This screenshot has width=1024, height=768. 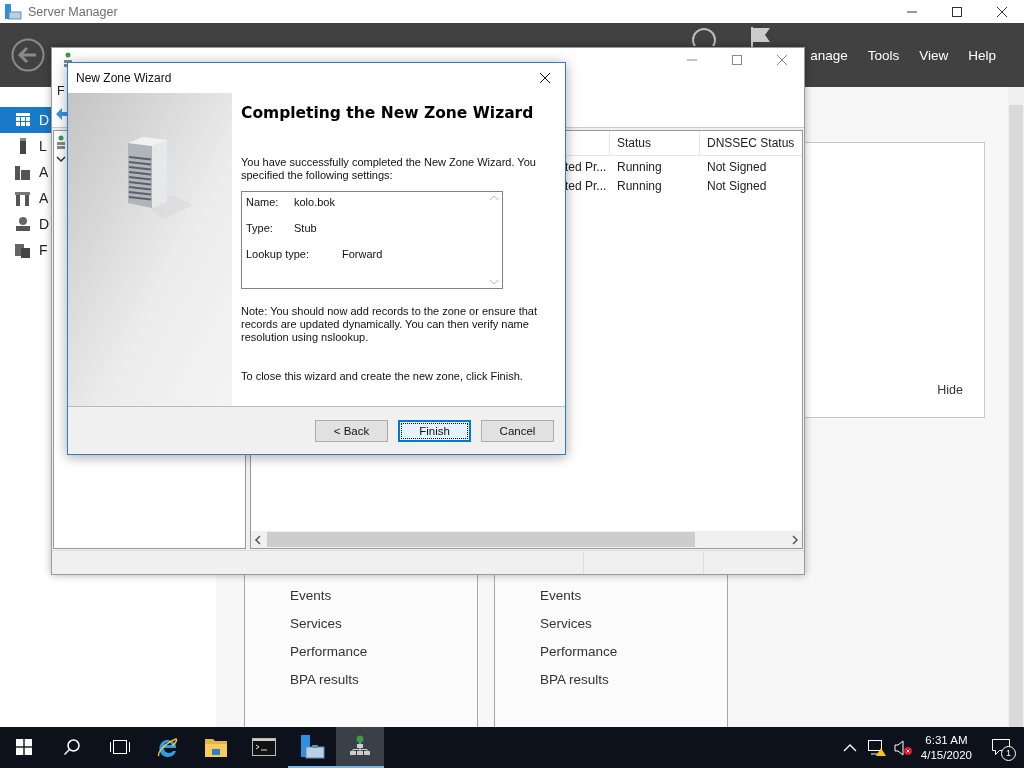 What do you see at coordinates (946, 740) in the screenshot?
I see `clock-time: 6:31 AM` at bounding box center [946, 740].